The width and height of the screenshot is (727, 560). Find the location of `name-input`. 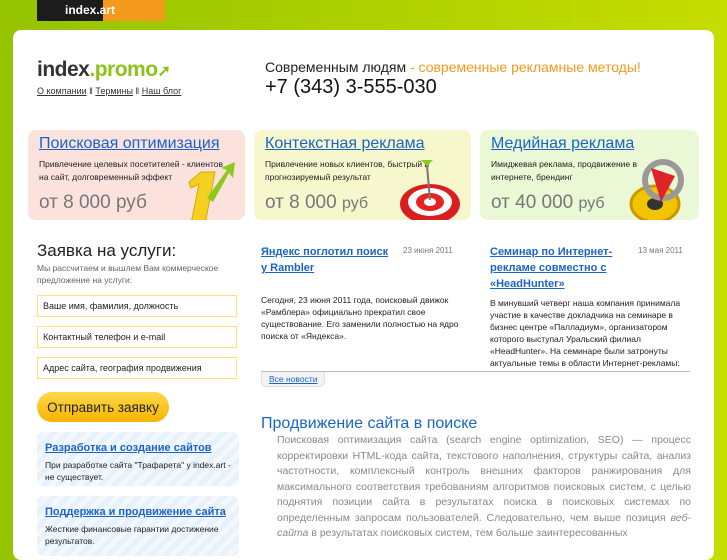

name-input is located at coordinates (137, 306).